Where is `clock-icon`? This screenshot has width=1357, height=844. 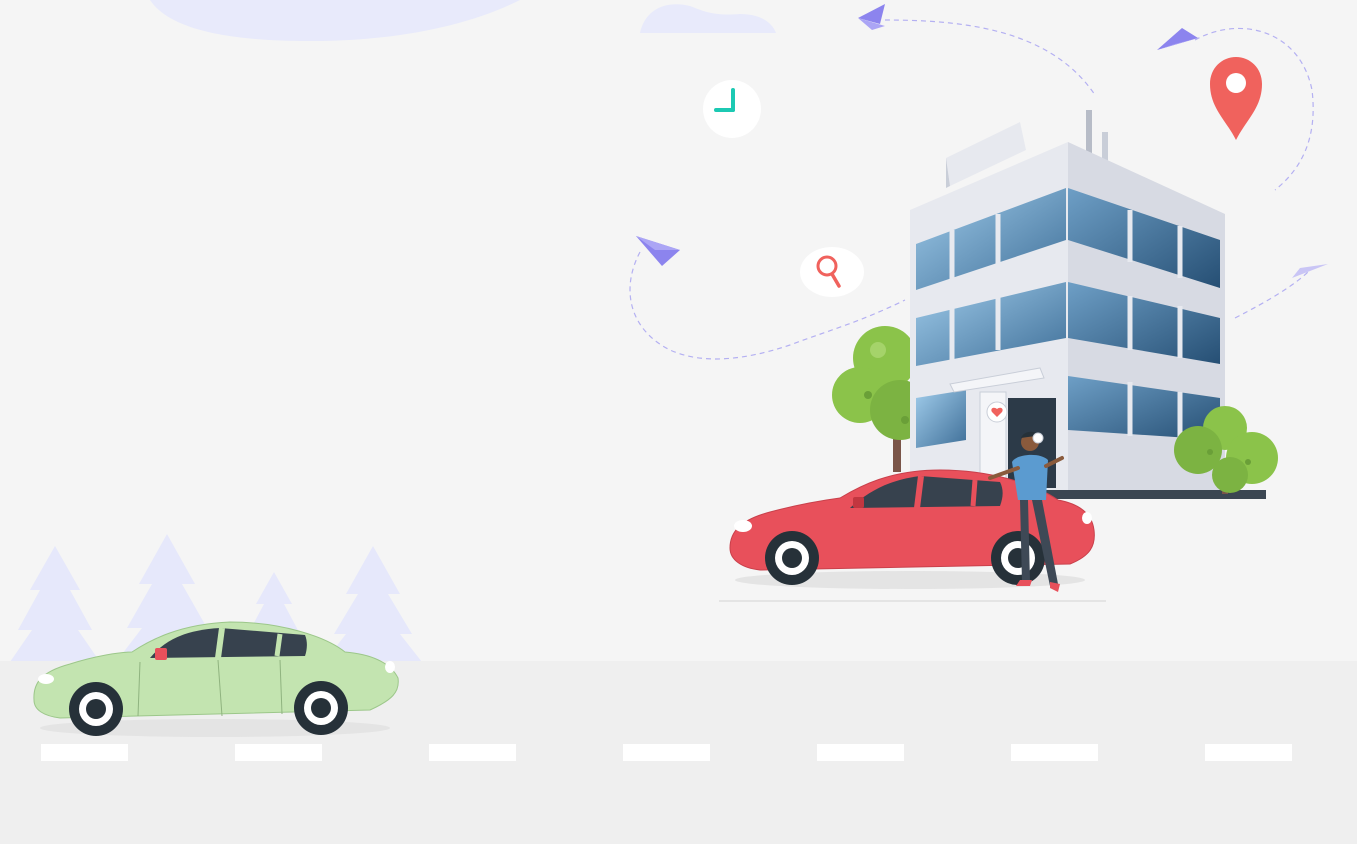 clock-icon is located at coordinates (732, 109).